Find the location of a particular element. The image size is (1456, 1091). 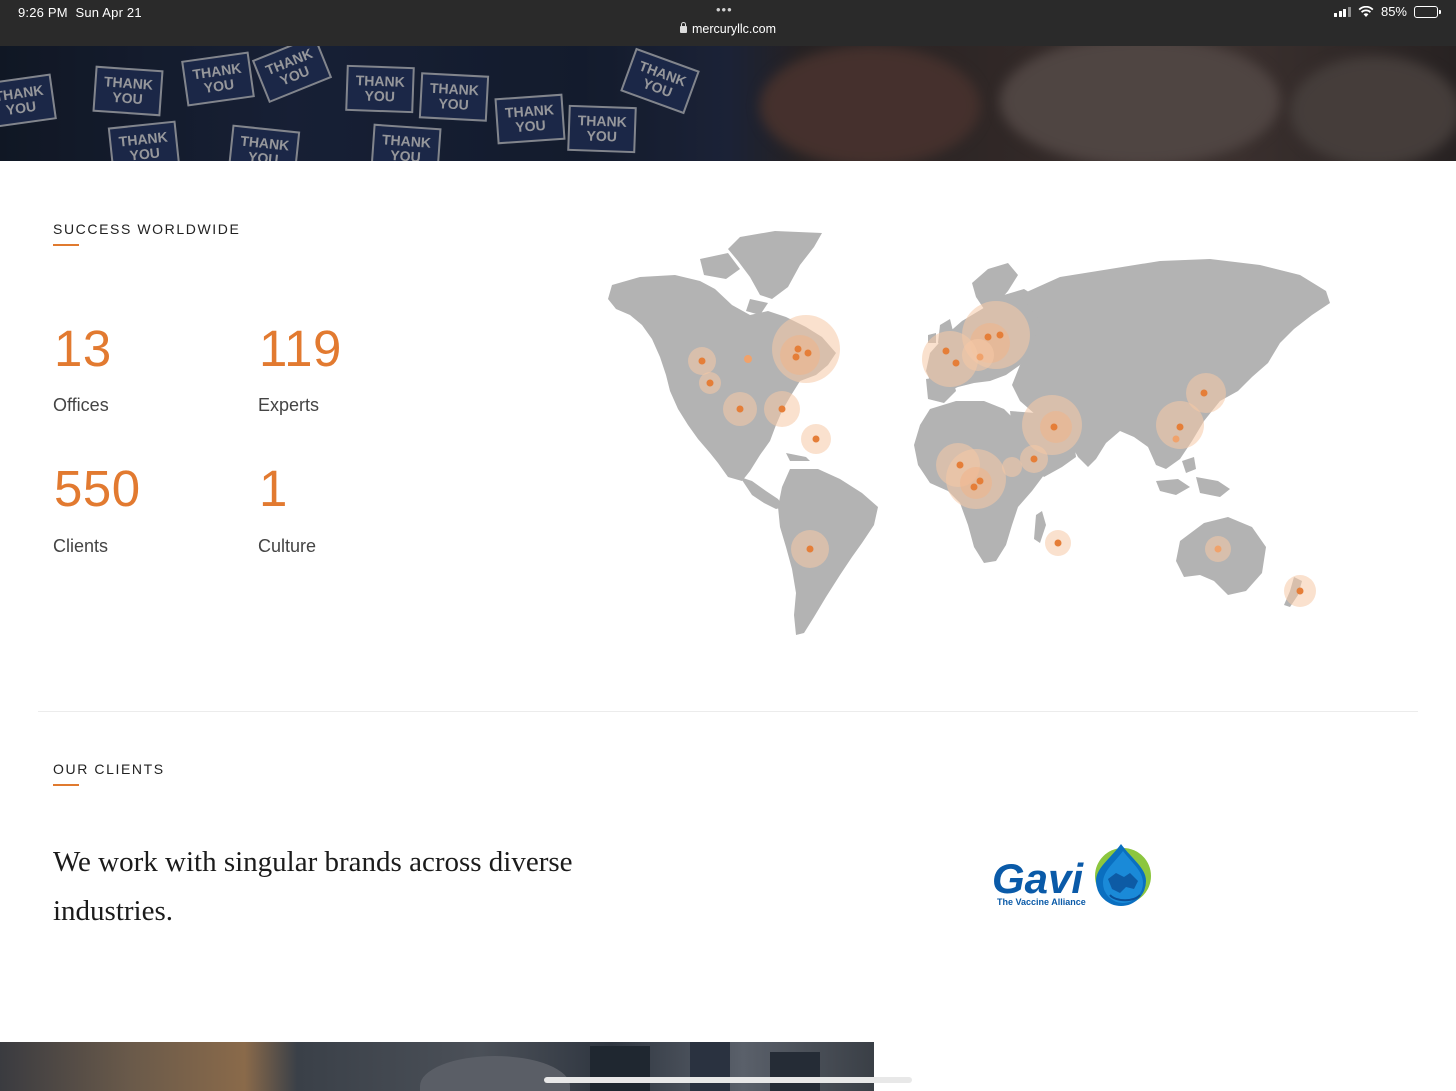

stat-clients-label: Clients is located at coordinates (81, 546).